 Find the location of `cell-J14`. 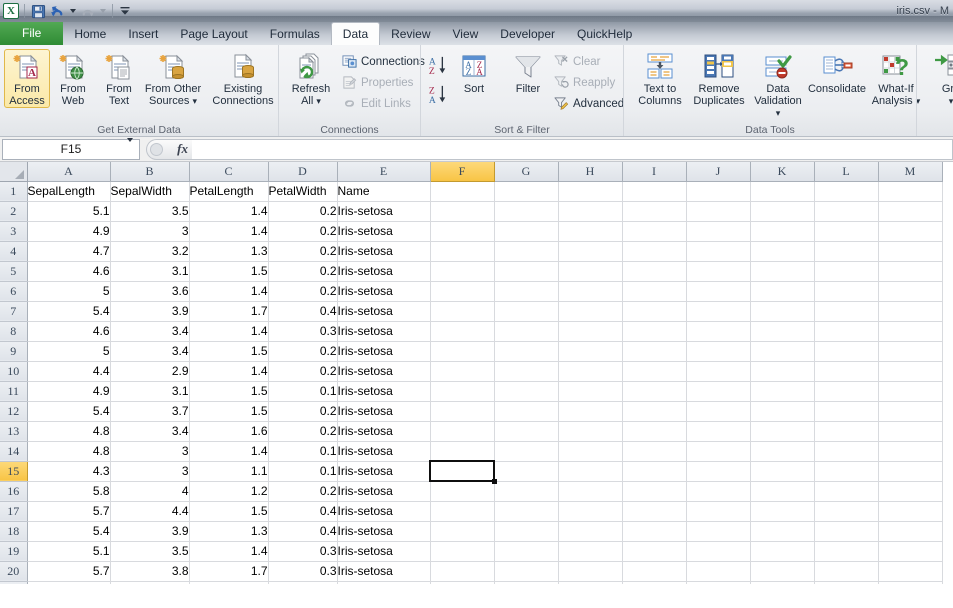

cell-J14 is located at coordinates (718, 451).